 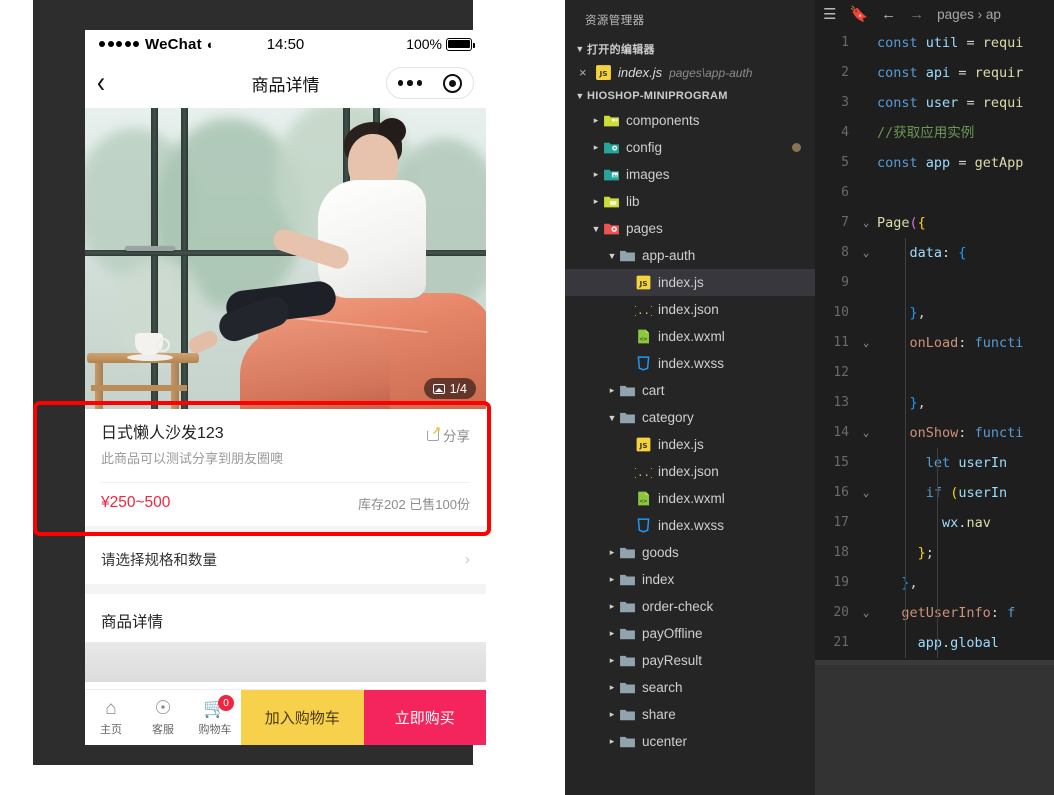 I want to click on add-to-cart-button: 加入购物车, so click(x=302, y=717).